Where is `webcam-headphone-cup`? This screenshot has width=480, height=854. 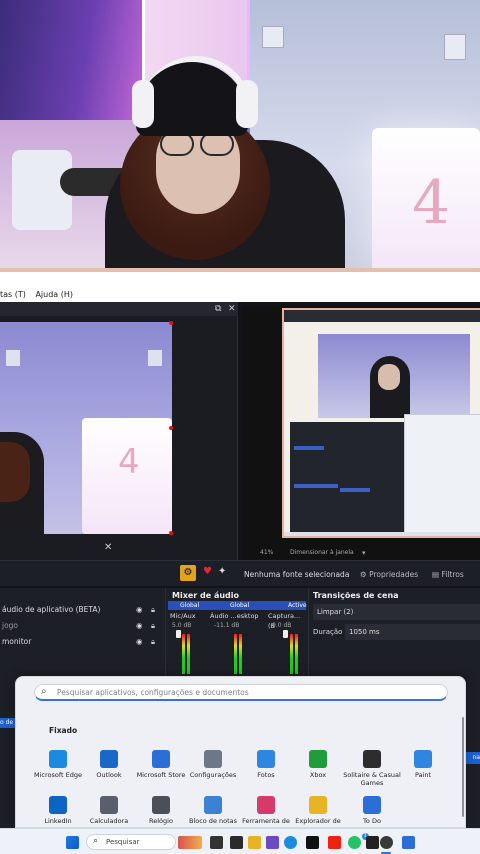
webcam-headphone-cup is located at coordinates (143, 104).